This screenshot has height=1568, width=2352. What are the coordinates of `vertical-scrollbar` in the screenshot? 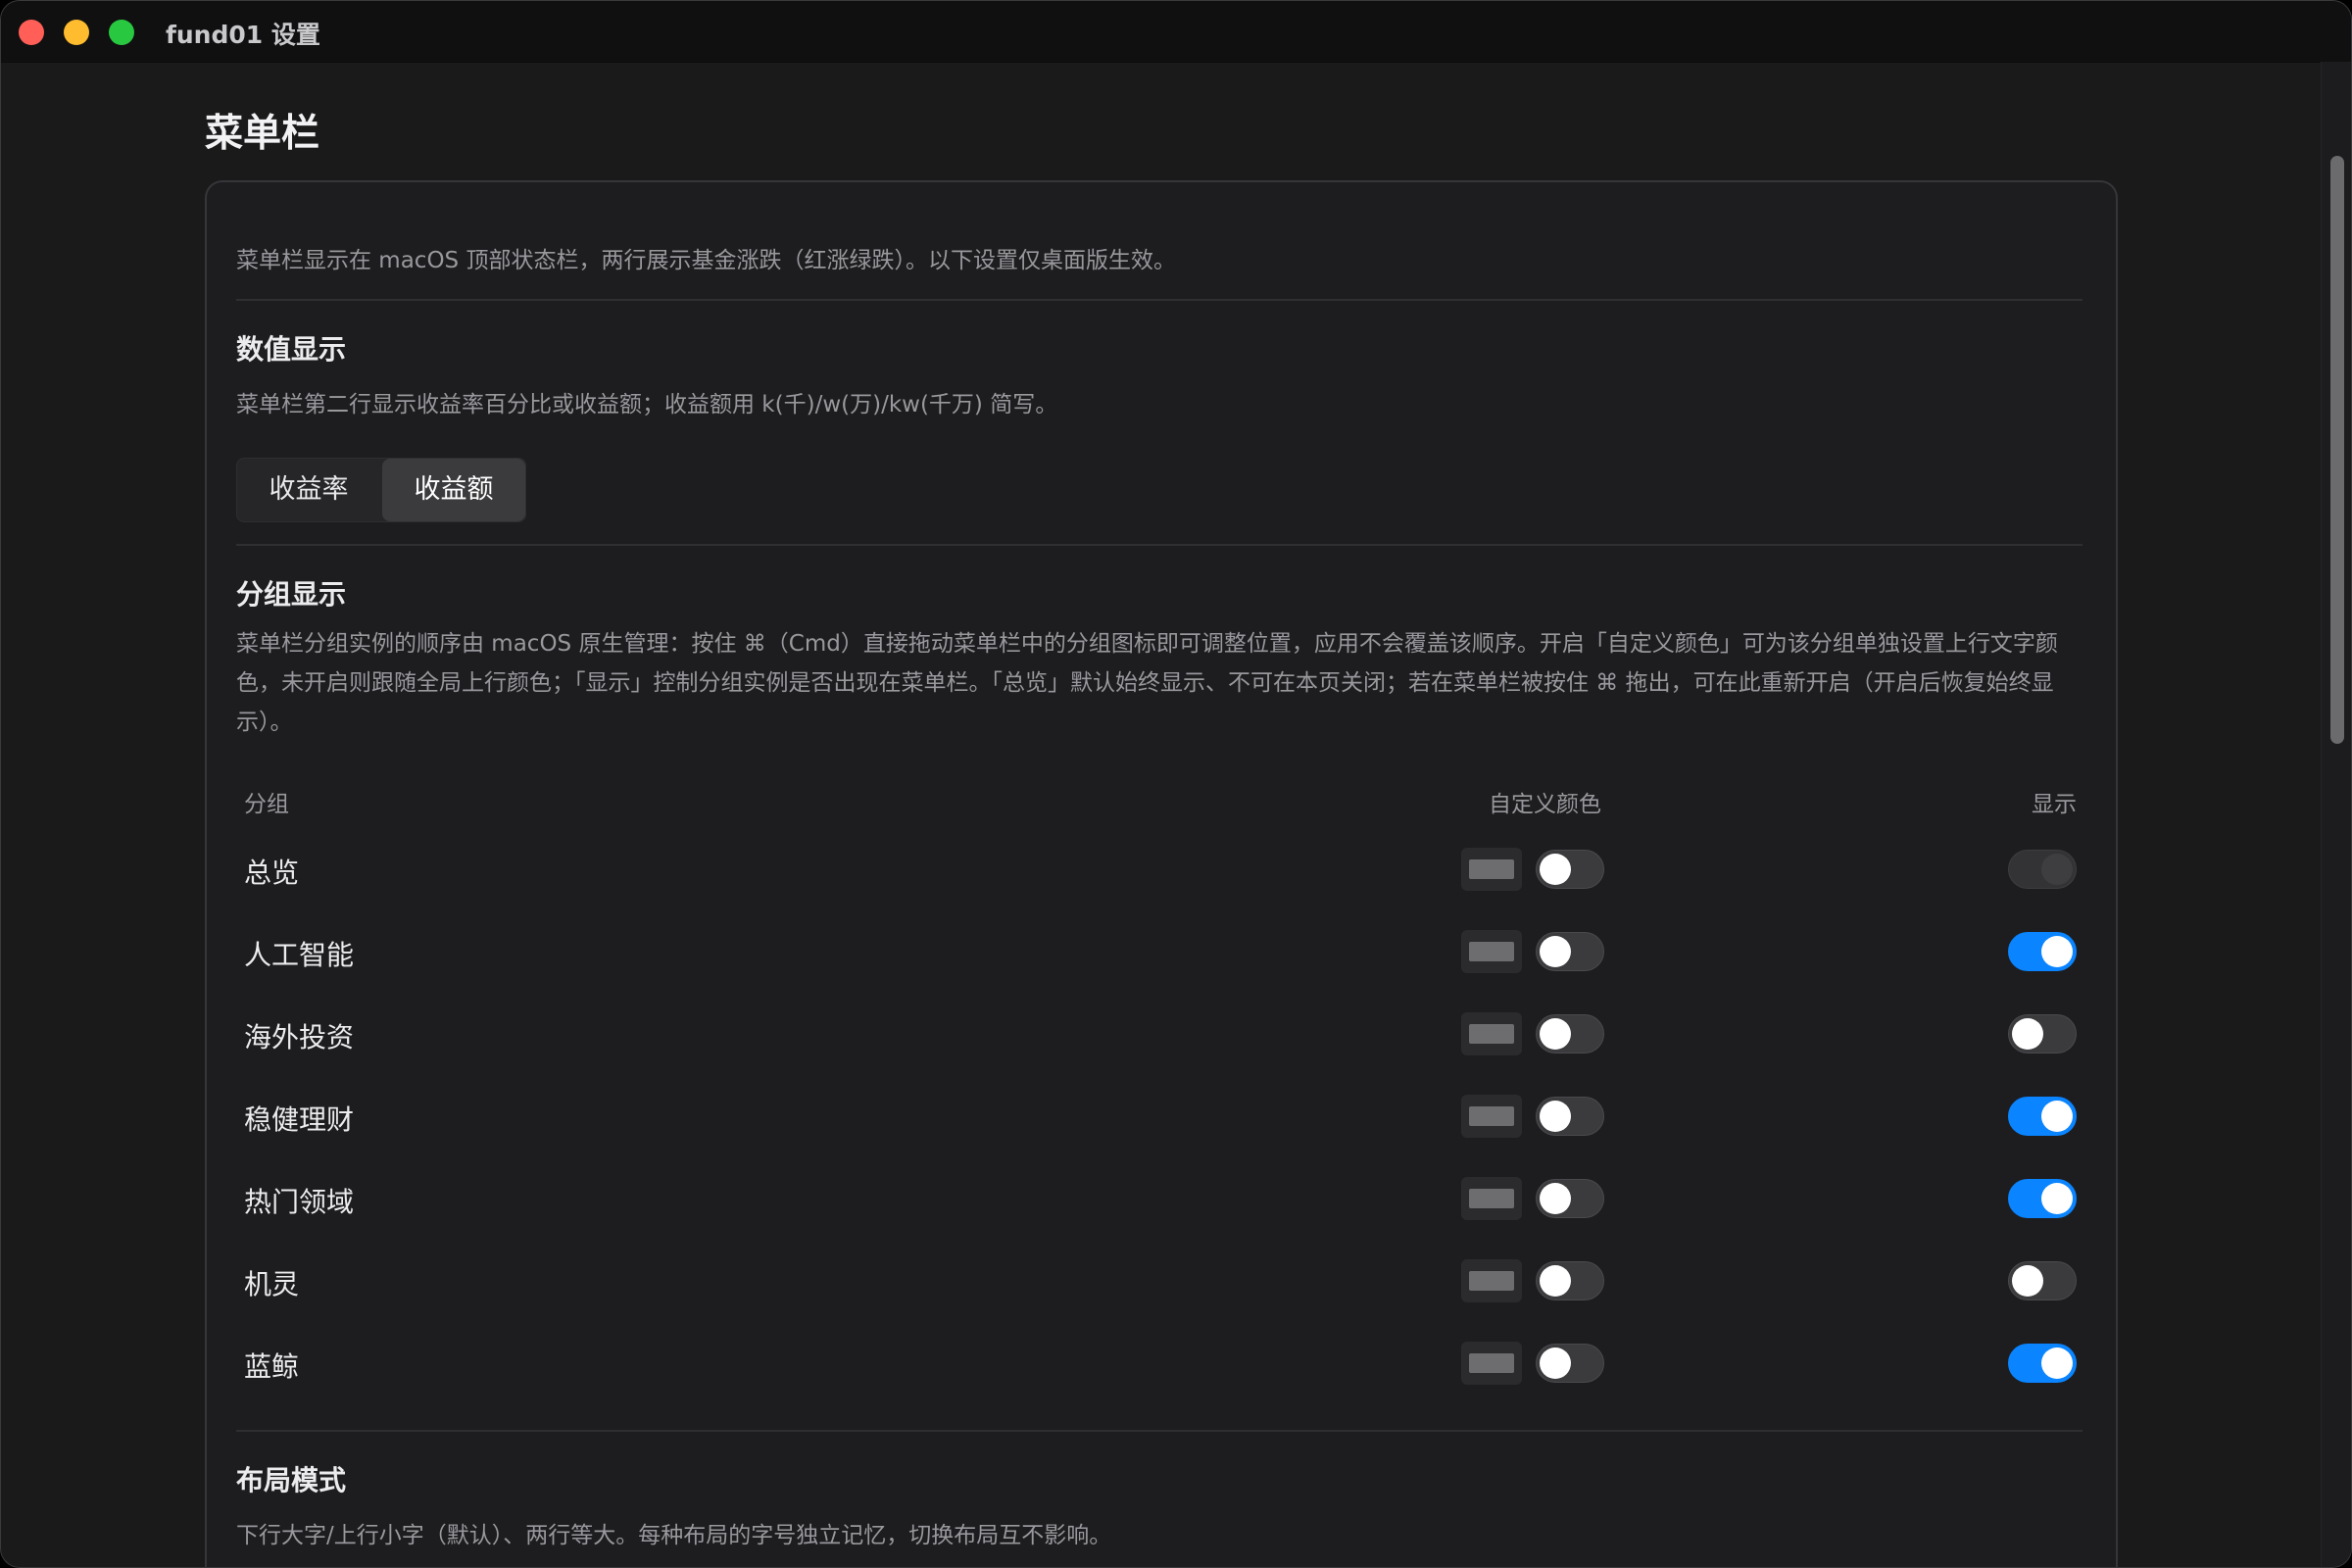 It's located at (2336, 814).